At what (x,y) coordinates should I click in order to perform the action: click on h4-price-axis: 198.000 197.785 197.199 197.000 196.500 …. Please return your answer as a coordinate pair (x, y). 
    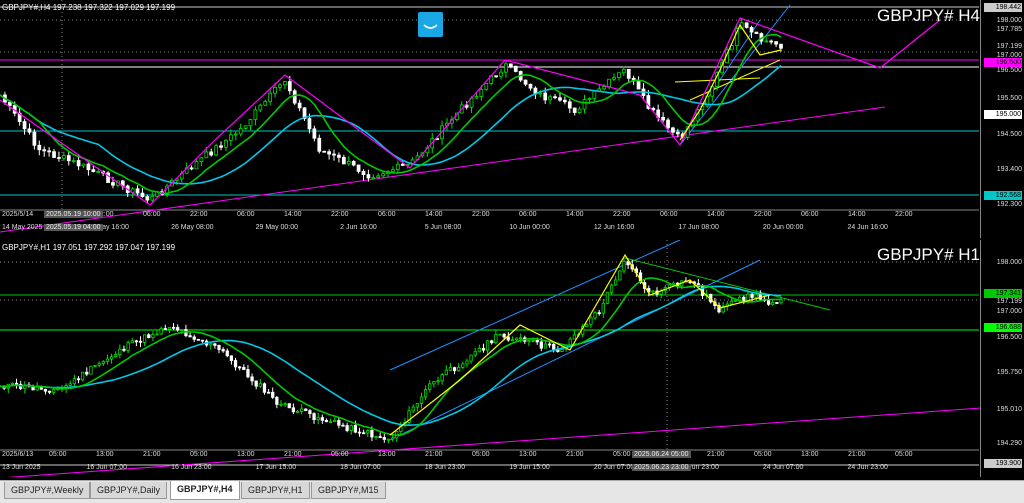
    Looking at the image, I should click on (1002, 119).